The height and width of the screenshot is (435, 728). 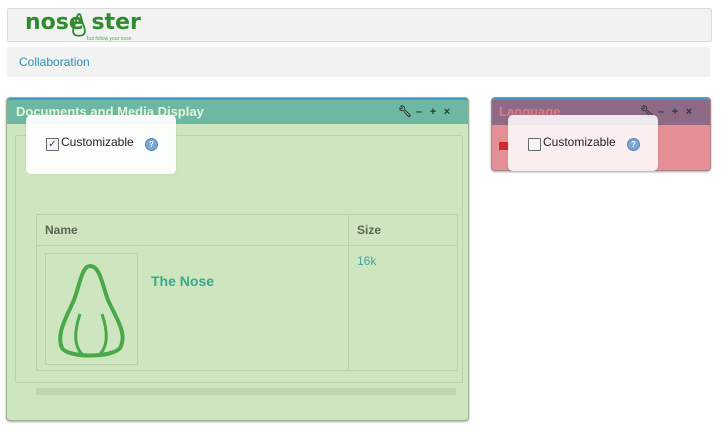 I want to click on customizable-popup: Customizable ?, so click(x=583, y=143).